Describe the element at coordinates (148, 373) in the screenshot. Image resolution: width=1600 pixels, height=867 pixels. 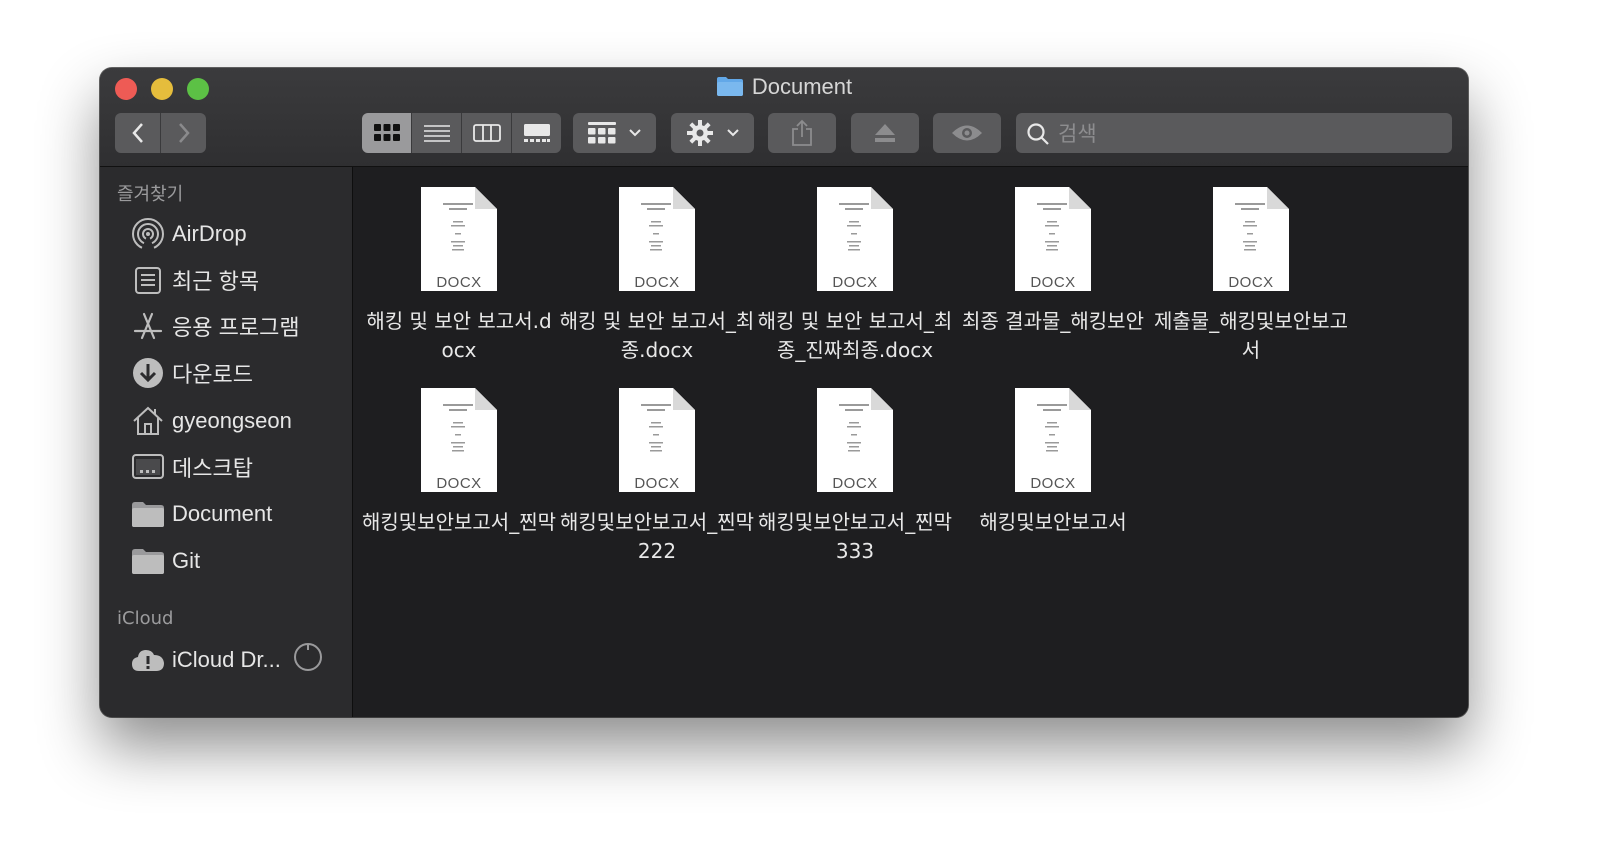
I see `downloads-icon` at that location.